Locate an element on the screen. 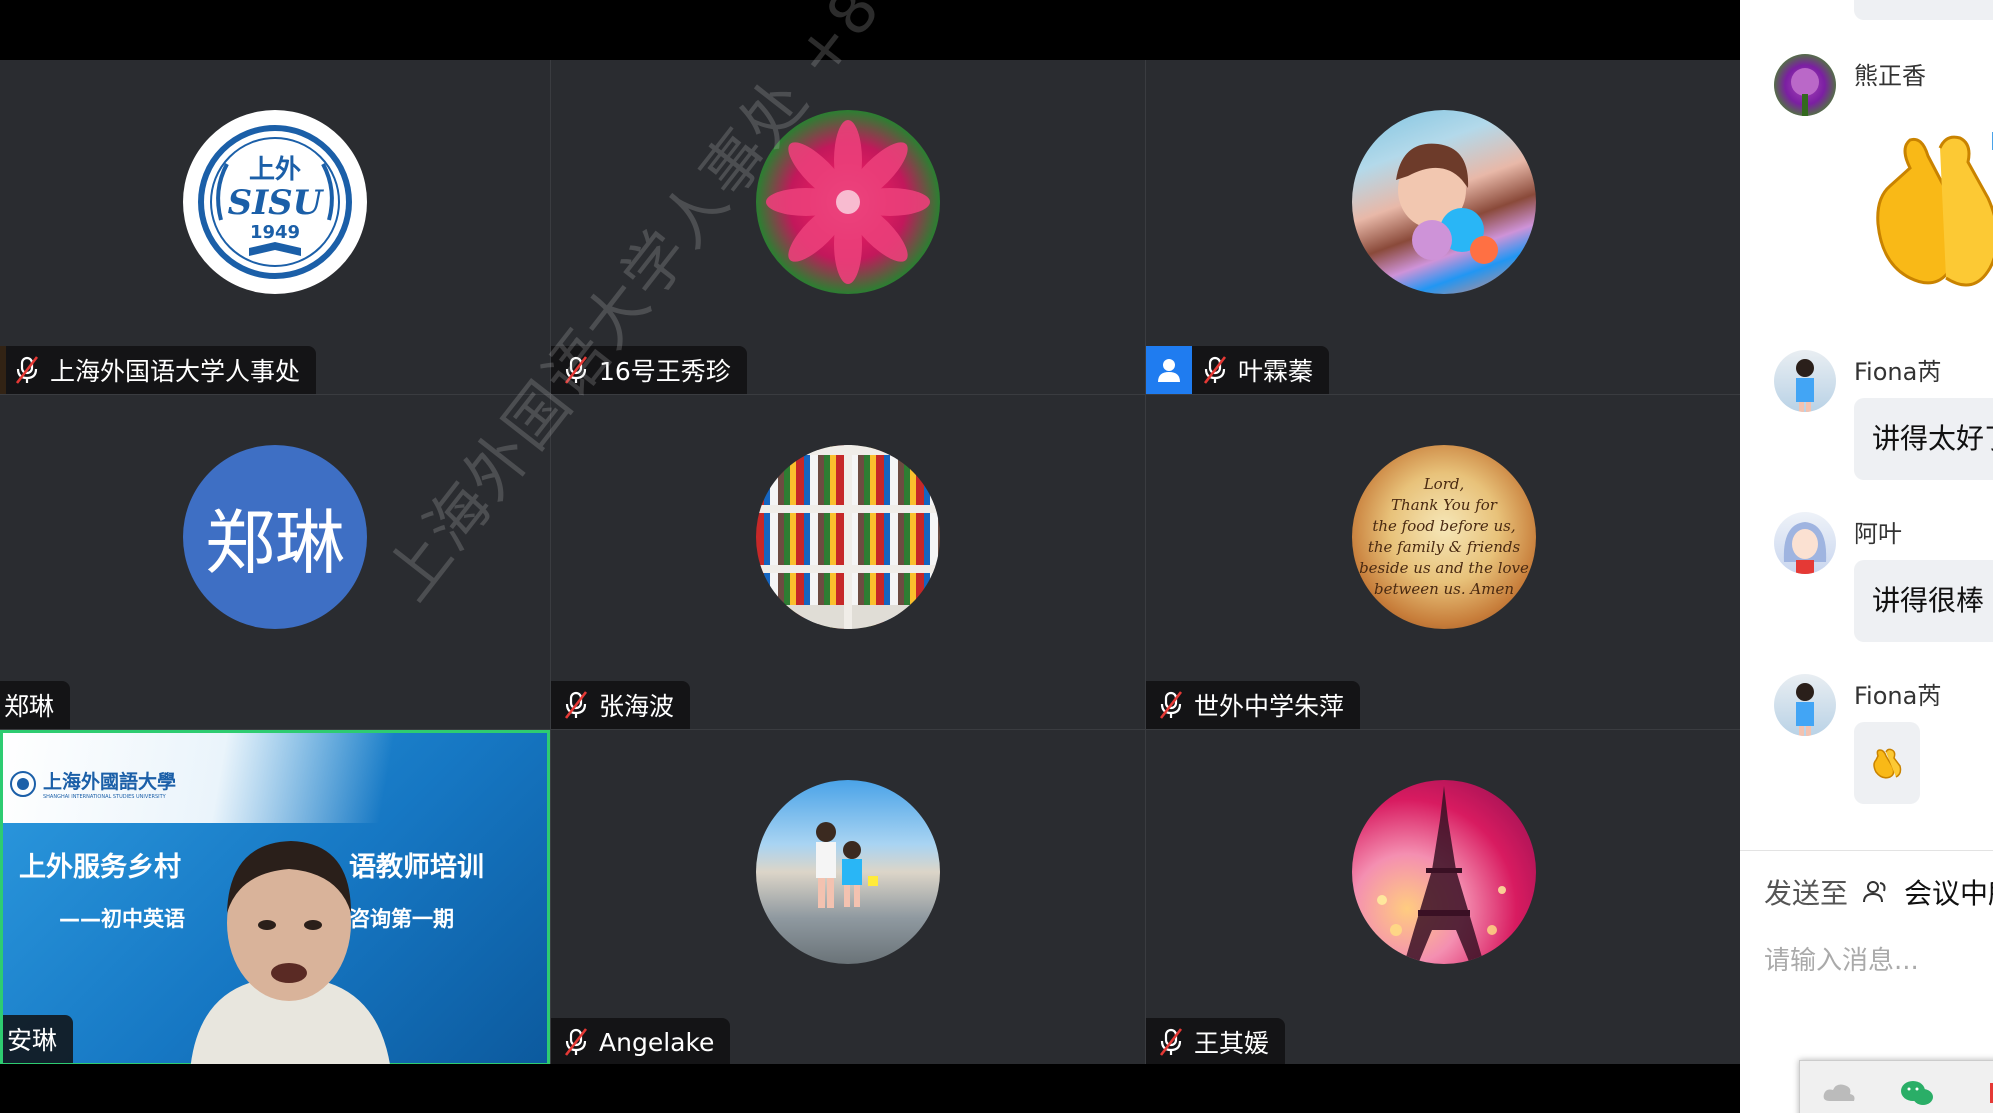  bookshelf-icon is located at coordinates (848, 537).